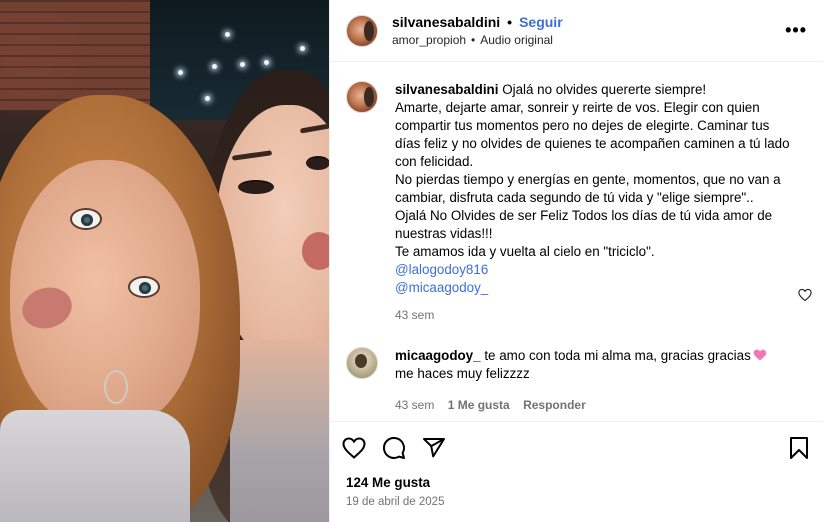 The width and height of the screenshot is (823, 522). What do you see at coordinates (590, 405) in the screenshot?
I see `comment-meta: 43 sem 1 Me gusta Responder` at bounding box center [590, 405].